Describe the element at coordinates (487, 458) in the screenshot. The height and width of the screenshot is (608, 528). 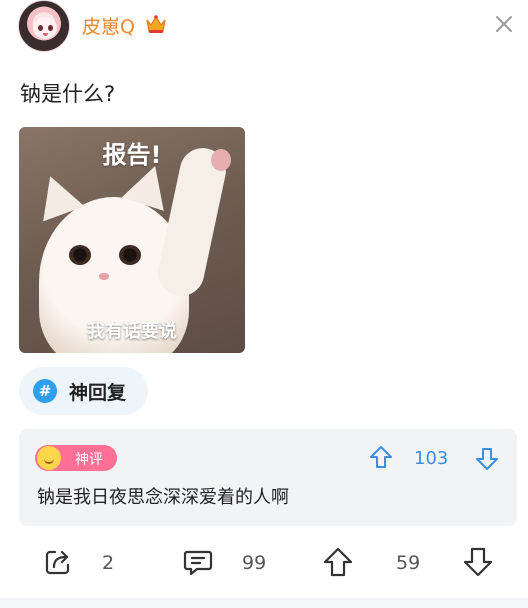
I see `comment-downvote-icon` at that location.